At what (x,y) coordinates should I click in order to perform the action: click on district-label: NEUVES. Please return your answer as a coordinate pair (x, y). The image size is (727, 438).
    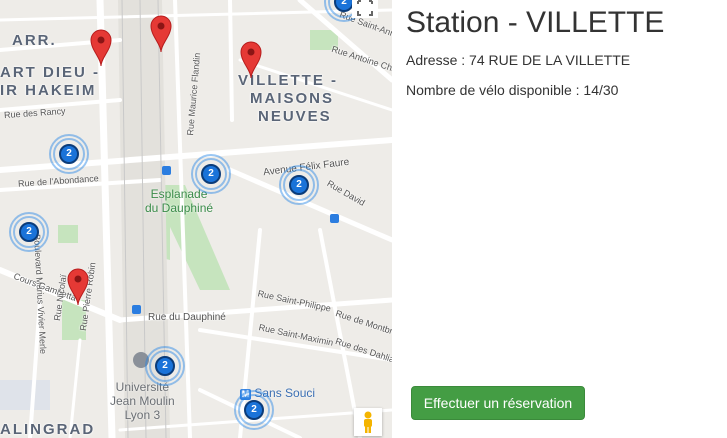
    Looking at the image, I should click on (295, 116).